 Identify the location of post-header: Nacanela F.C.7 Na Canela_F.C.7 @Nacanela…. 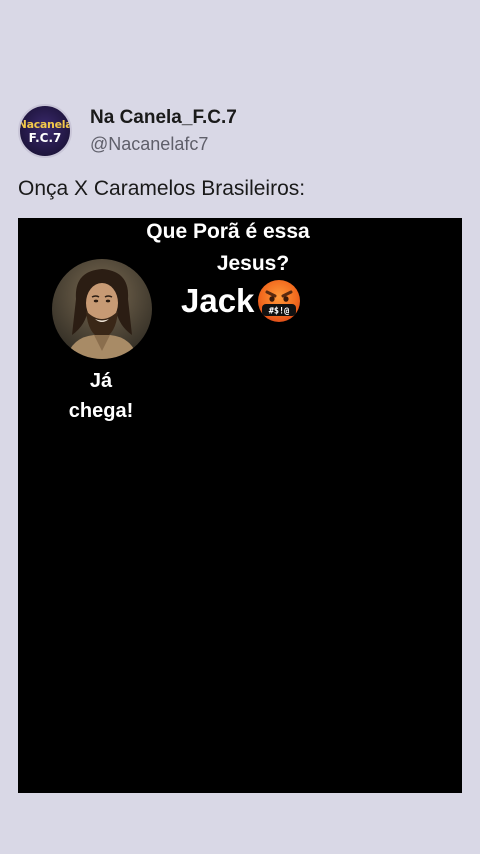
(127, 131).